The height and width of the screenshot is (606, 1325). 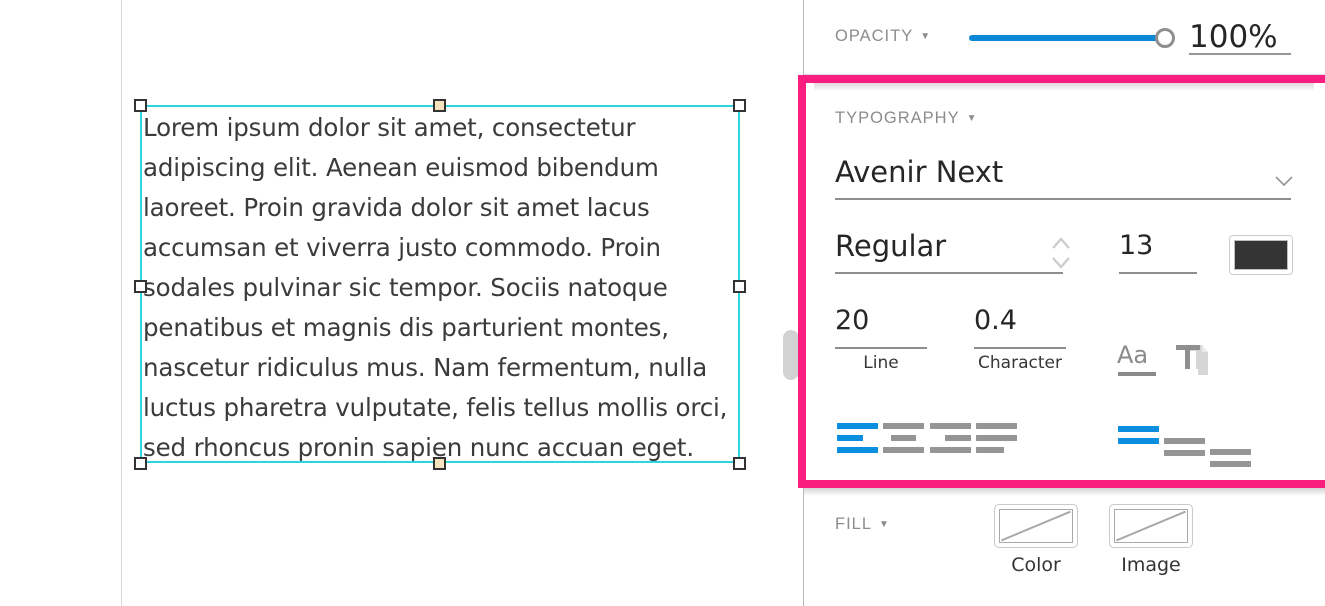 I want to click on fill-top-shadow, so click(x=1064, y=492).